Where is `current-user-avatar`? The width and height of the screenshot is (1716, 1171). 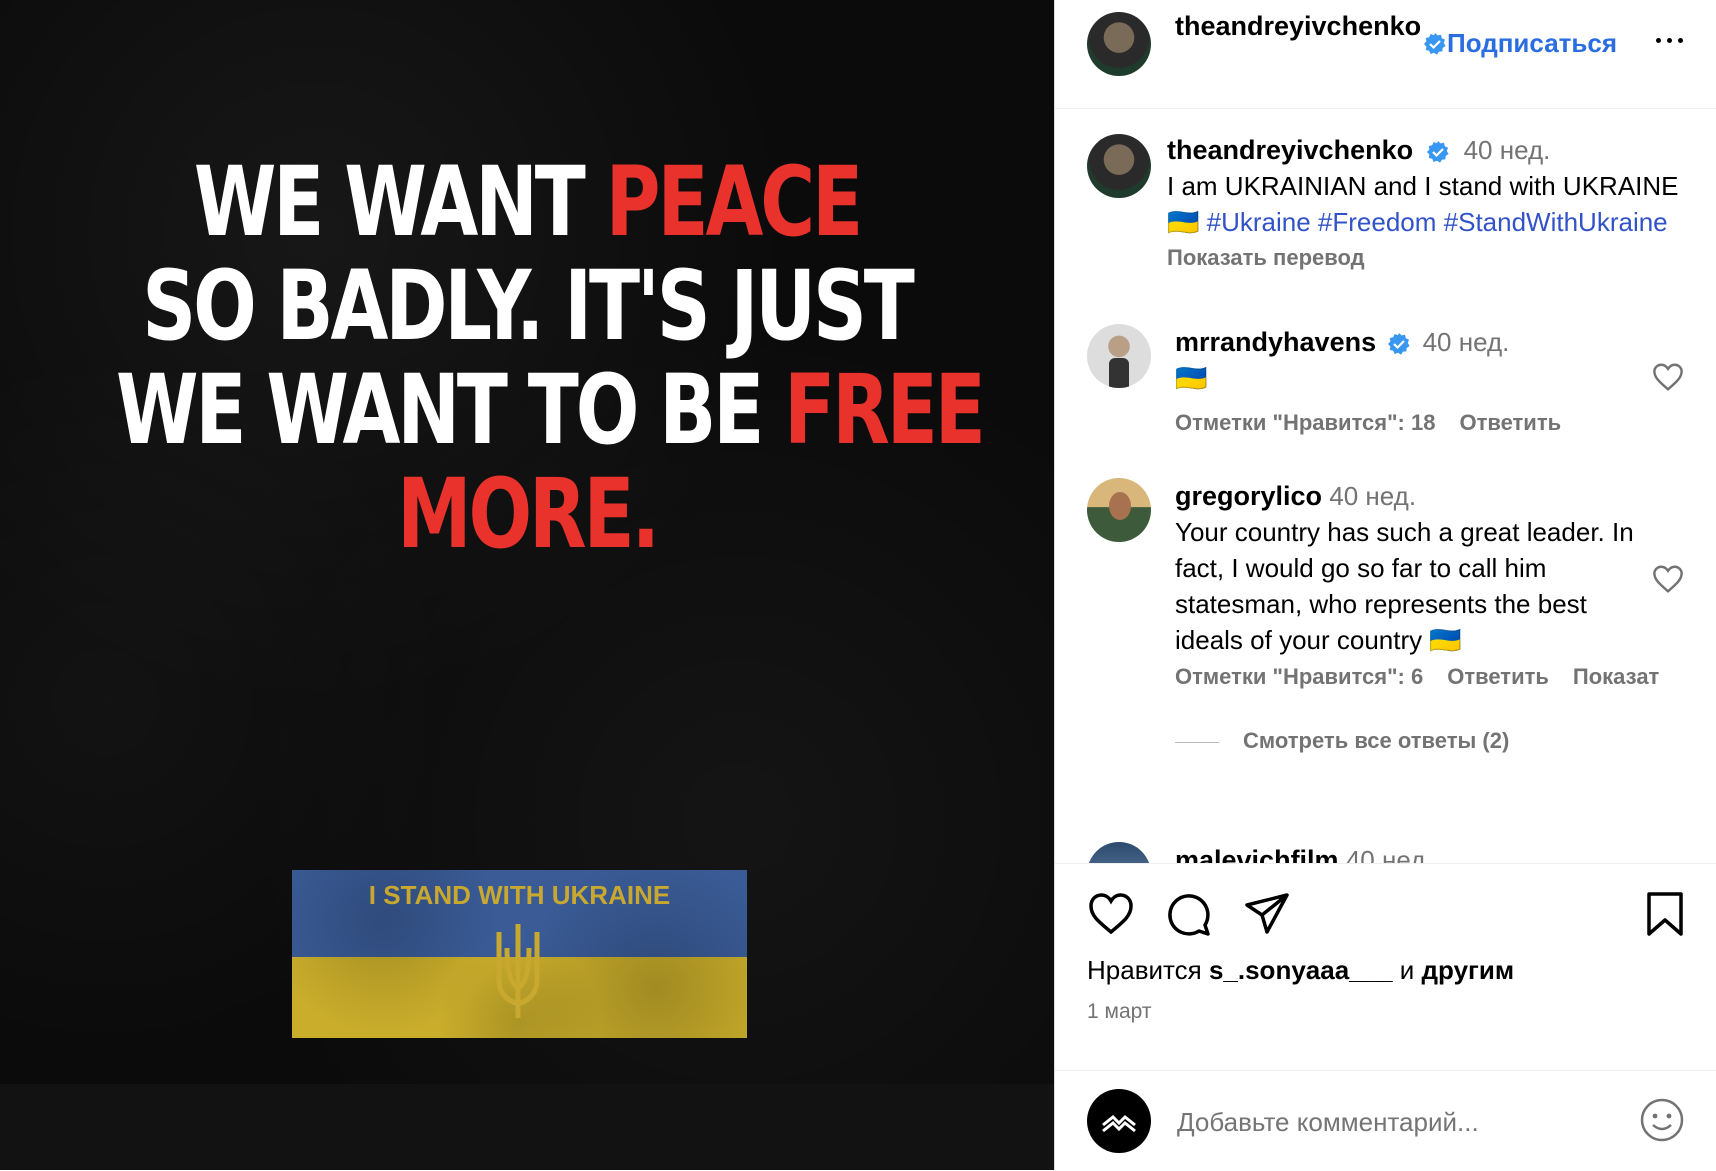 current-user-avatar is located at coordinates (1119, 1121).